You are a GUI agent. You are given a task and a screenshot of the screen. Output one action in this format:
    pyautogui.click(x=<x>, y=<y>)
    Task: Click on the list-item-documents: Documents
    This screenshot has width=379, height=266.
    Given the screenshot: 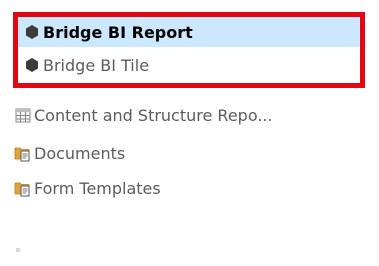 What is the action you would take?
    pyautogui.click(x=190, y=153)
    